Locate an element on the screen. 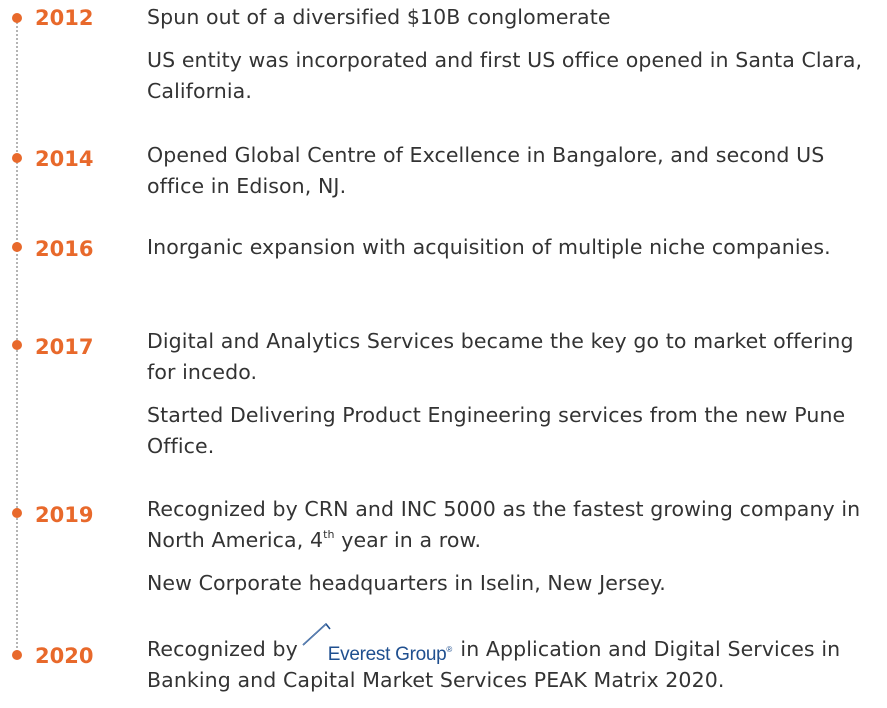  timeline-year: 2016 is located at coordinates (64, 249).